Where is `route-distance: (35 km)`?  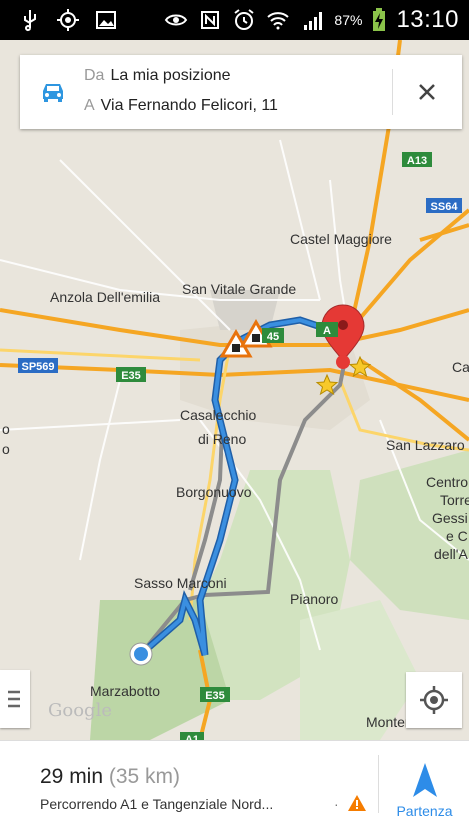 route-distance: (35 km) is located at coordinates (144, 776).